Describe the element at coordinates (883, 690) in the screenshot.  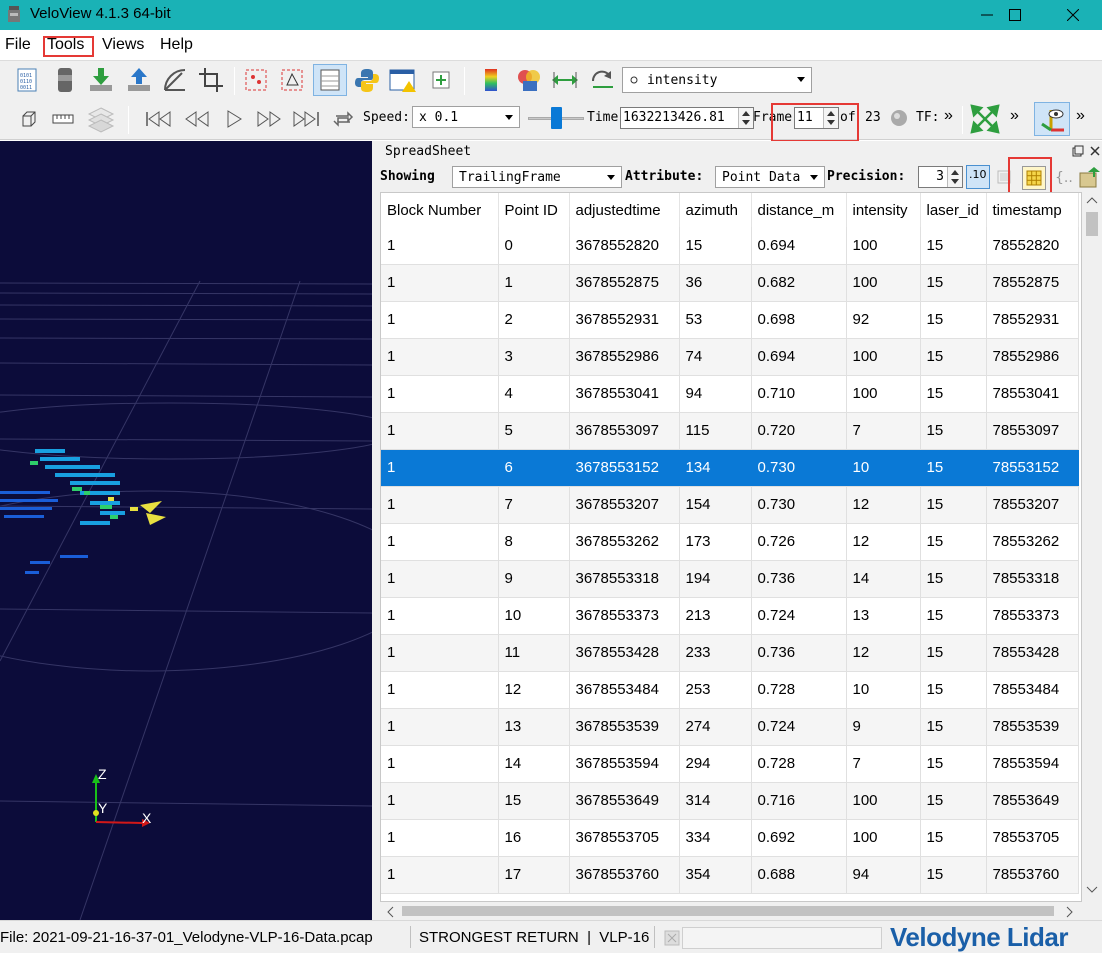
I see `table-cell: 10` at that location.